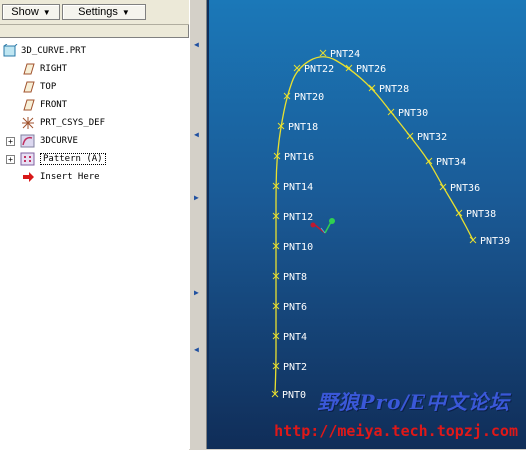 This screenshot has width=526, height=450. I want to click on datum-point-marker: PNT12, so click(292, 217).